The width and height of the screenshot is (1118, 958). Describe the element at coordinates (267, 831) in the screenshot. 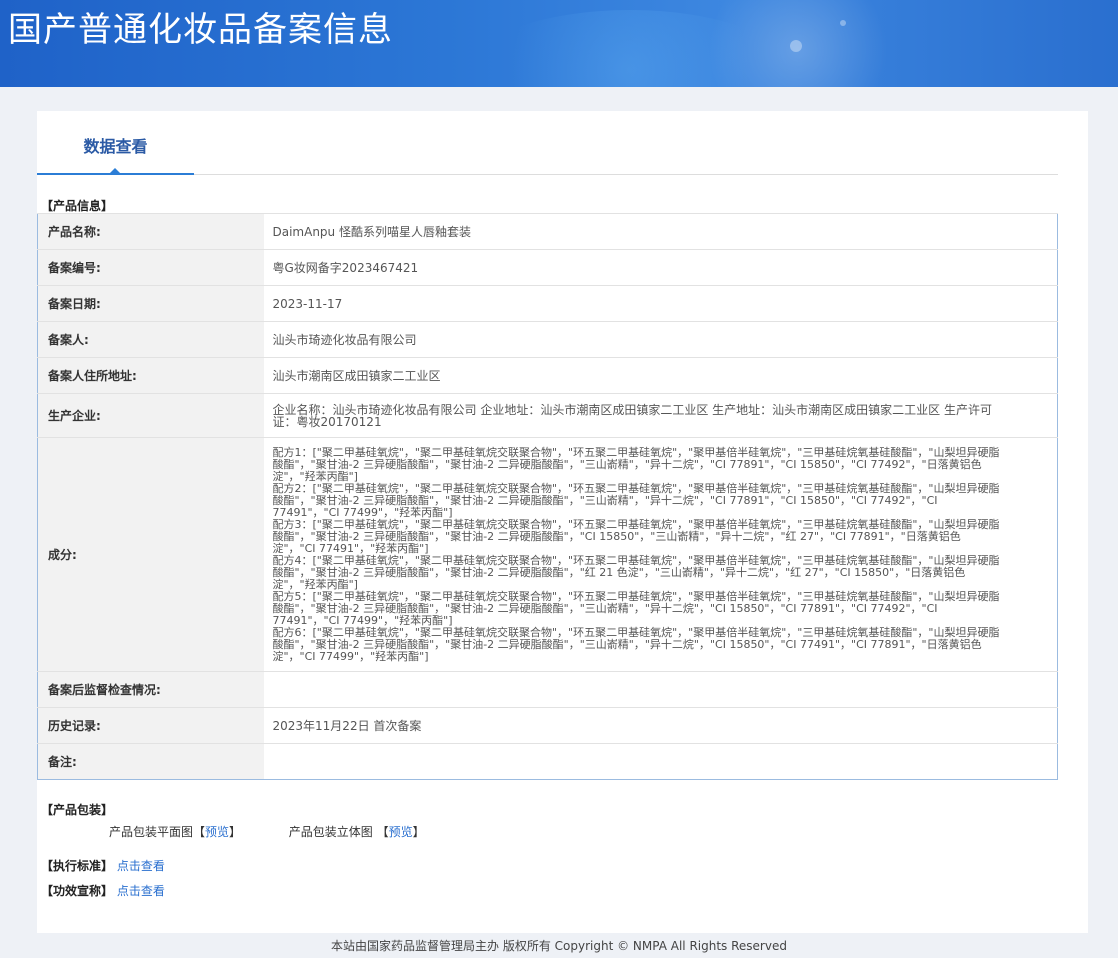

I see `packaging-links: 产品包装平面图【预览】 产品包装立体图 【预览】` at that location.